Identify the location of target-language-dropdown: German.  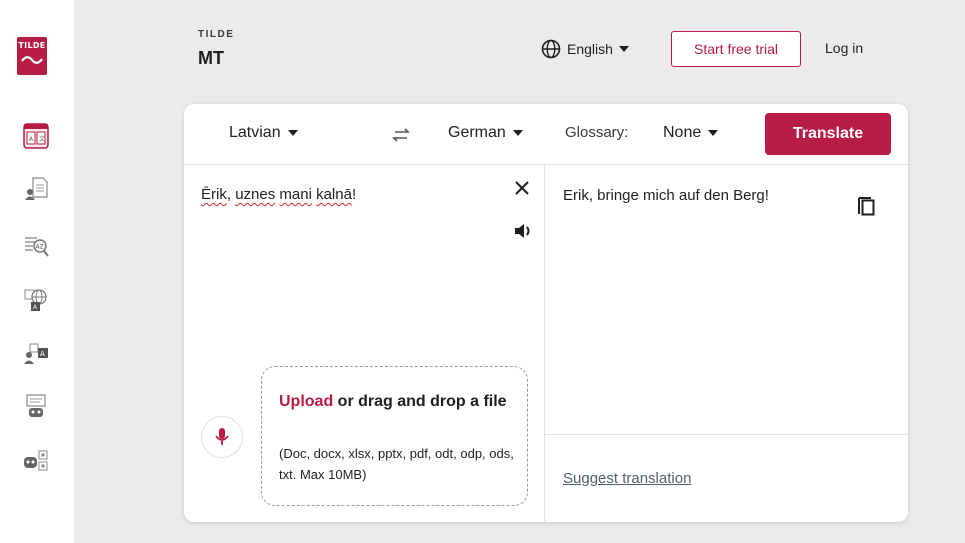
(485, 133).